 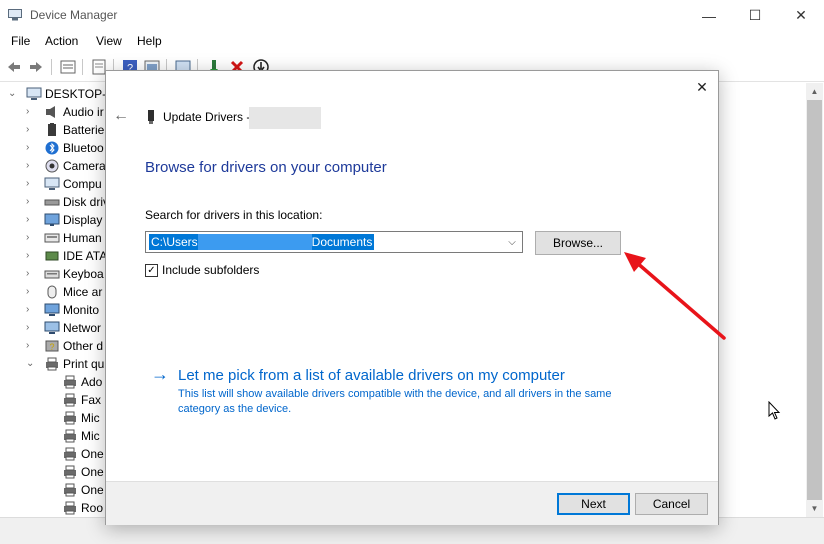 What do you see at coordinates (52, 309) in the screenshot?
I see `monitor-icon` at bounding box center [52, 309].